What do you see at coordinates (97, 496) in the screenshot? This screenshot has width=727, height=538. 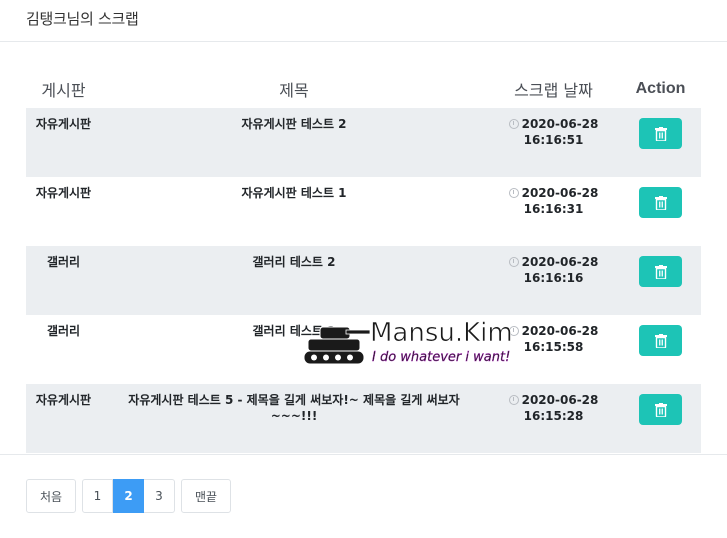 I see `page-1-button: 1` at bounding box center [97, 496].